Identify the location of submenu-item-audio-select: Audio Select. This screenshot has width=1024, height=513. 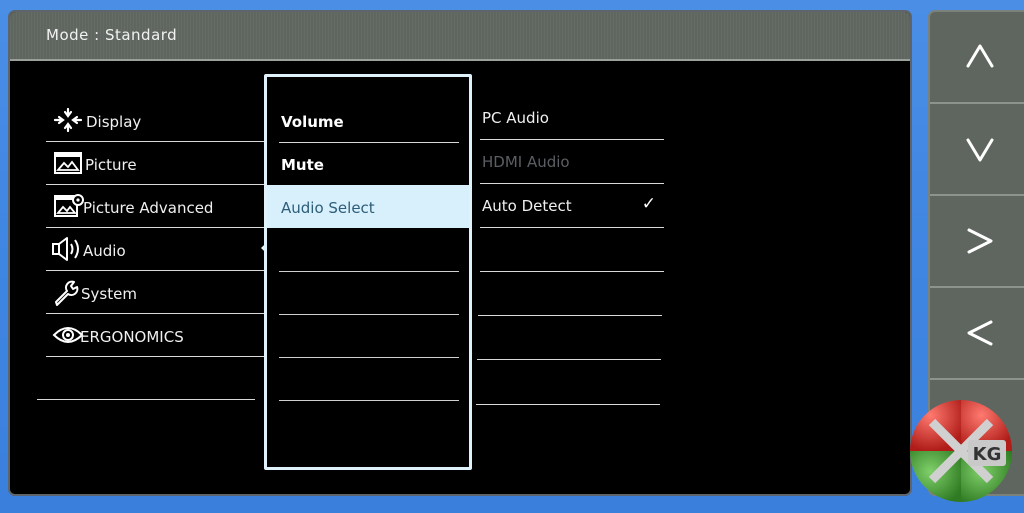
(368, 206).